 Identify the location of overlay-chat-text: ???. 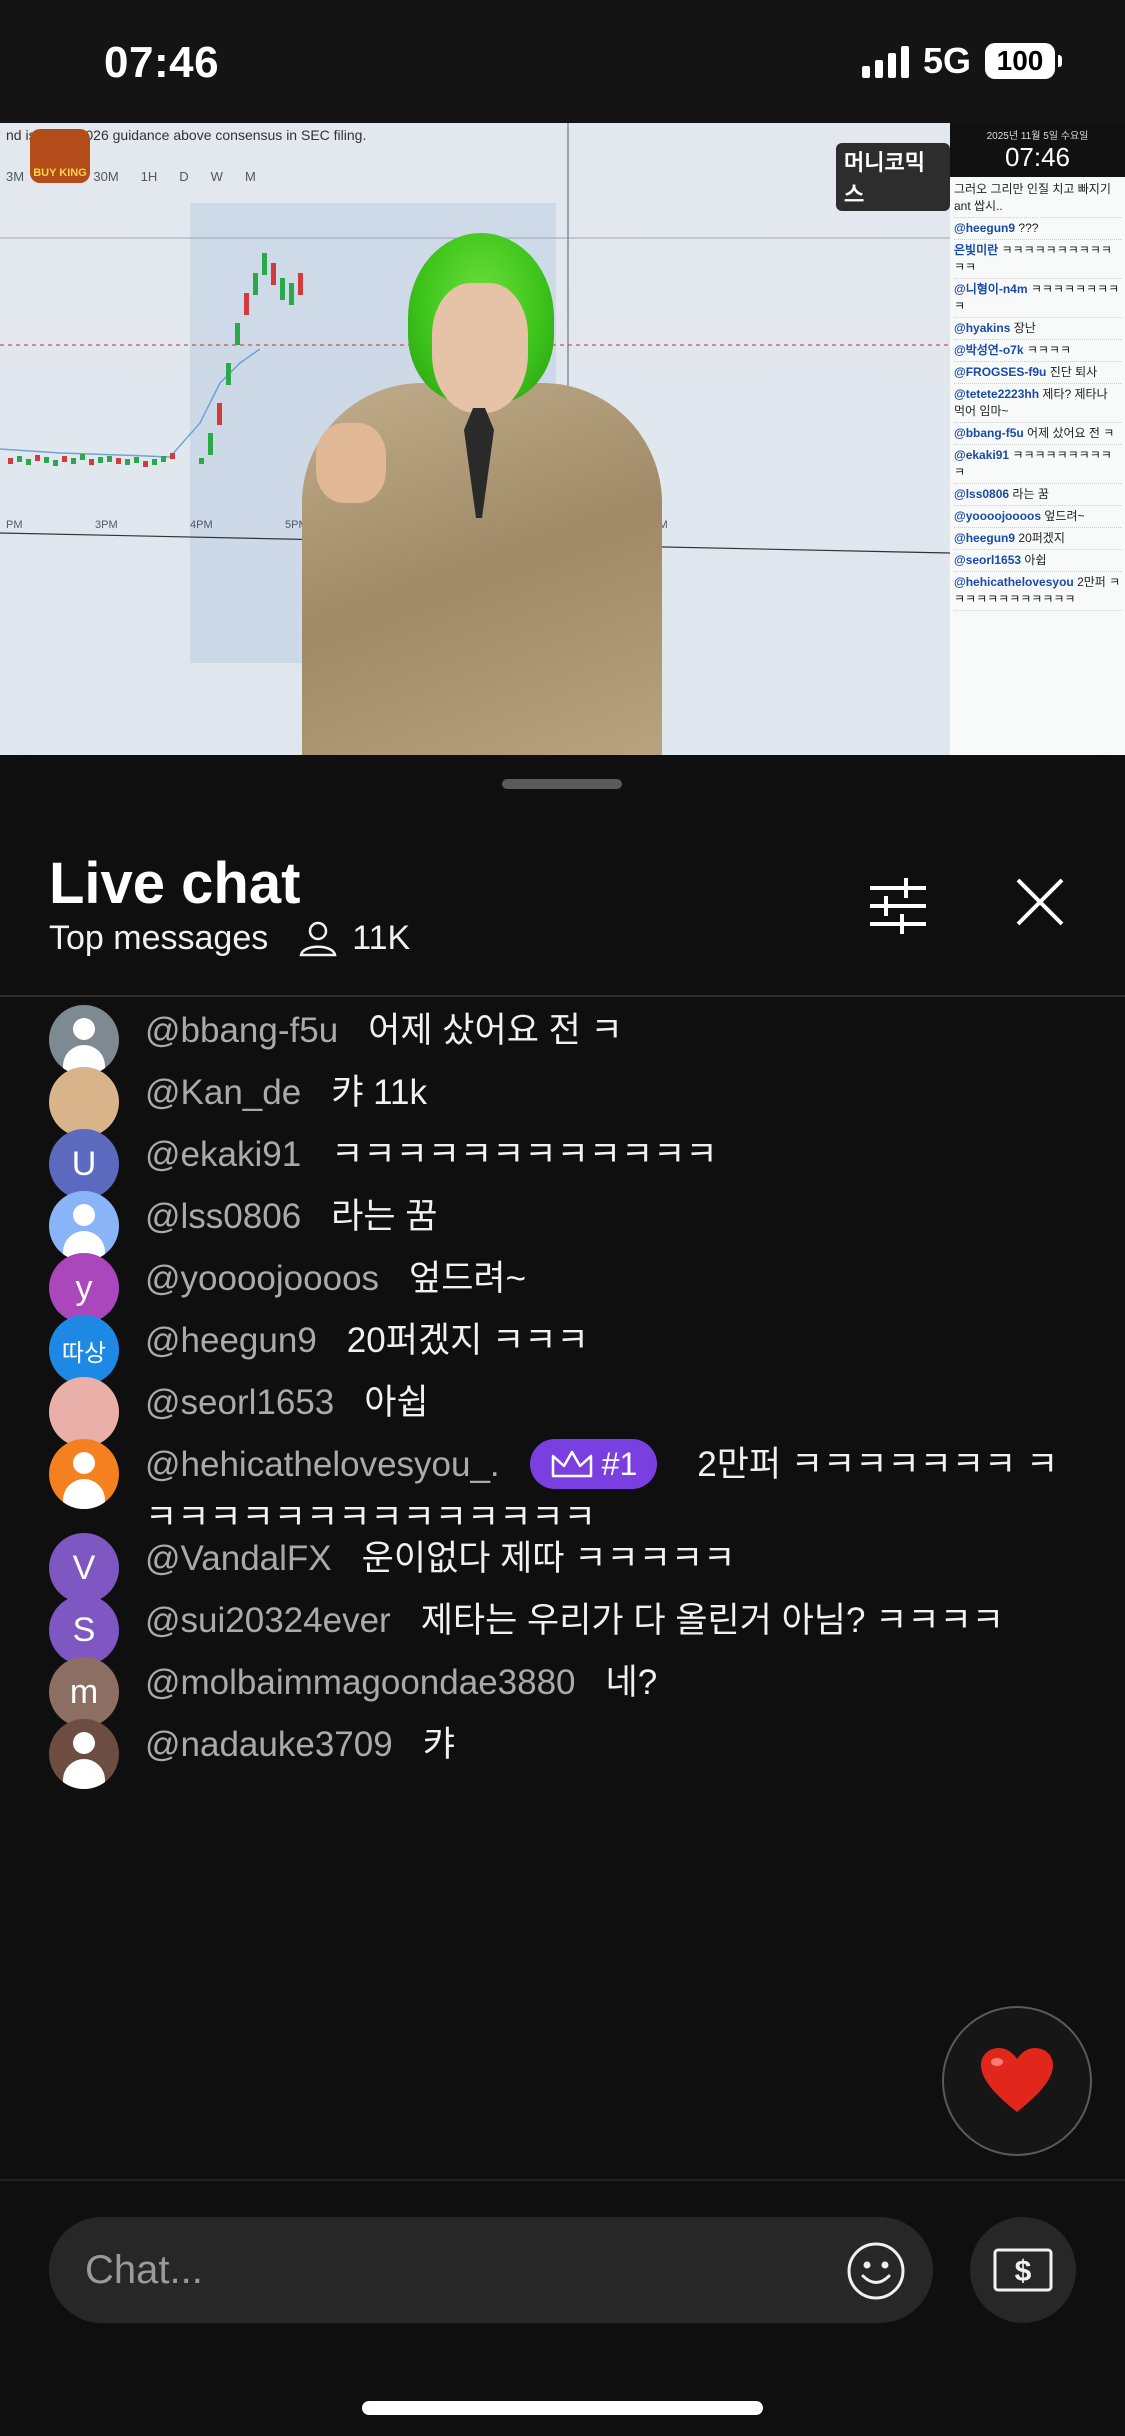
(1028, 228).